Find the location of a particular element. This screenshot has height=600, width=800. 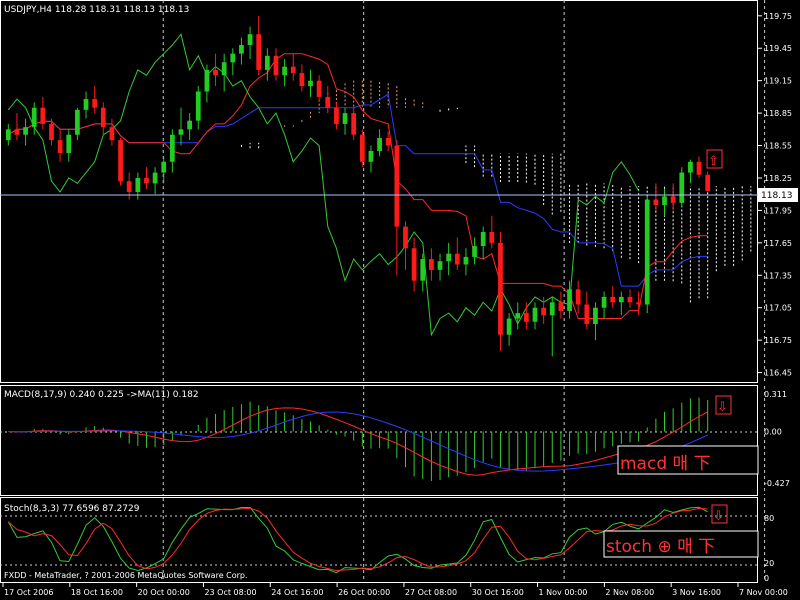

up-arrow-icon: ⇧ is located at coordinates (713, 161).